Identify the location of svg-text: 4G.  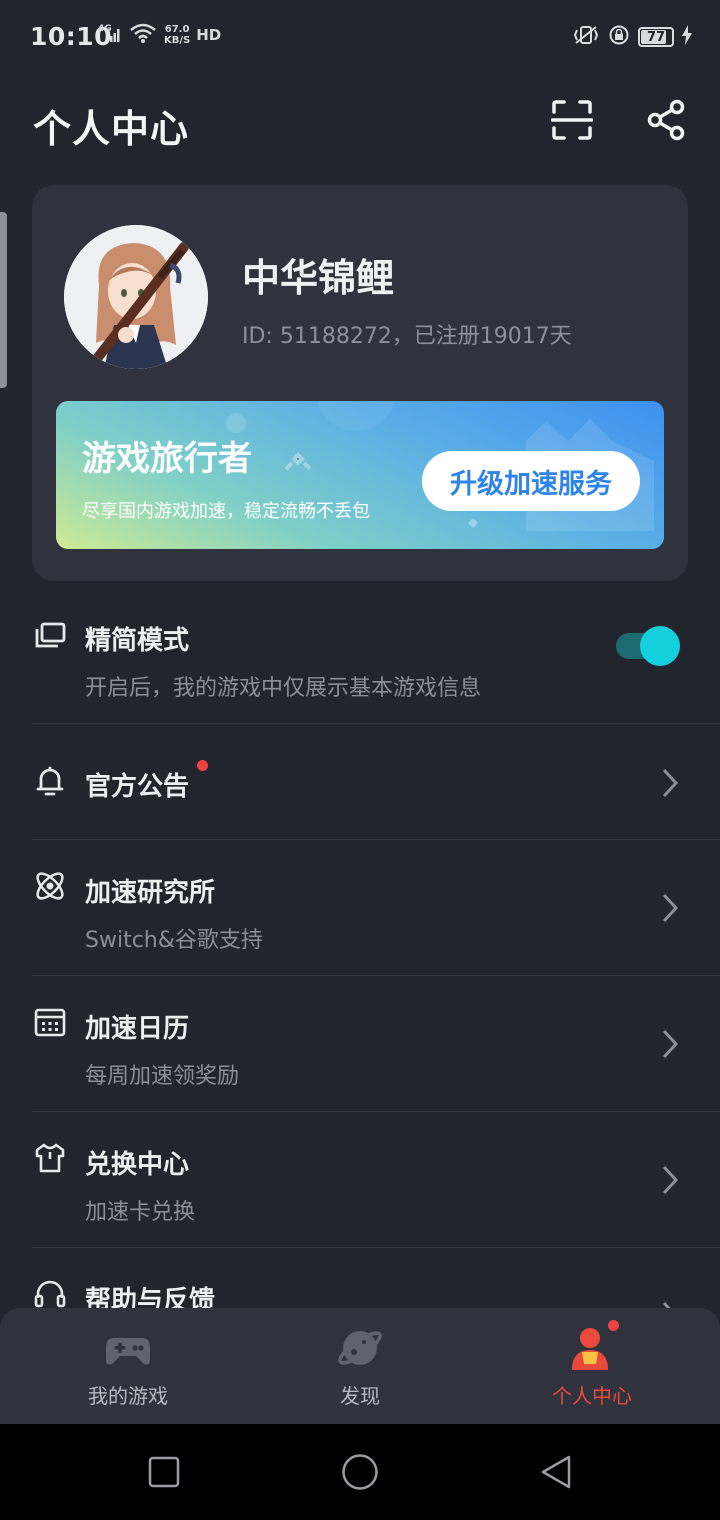
(105, 29).